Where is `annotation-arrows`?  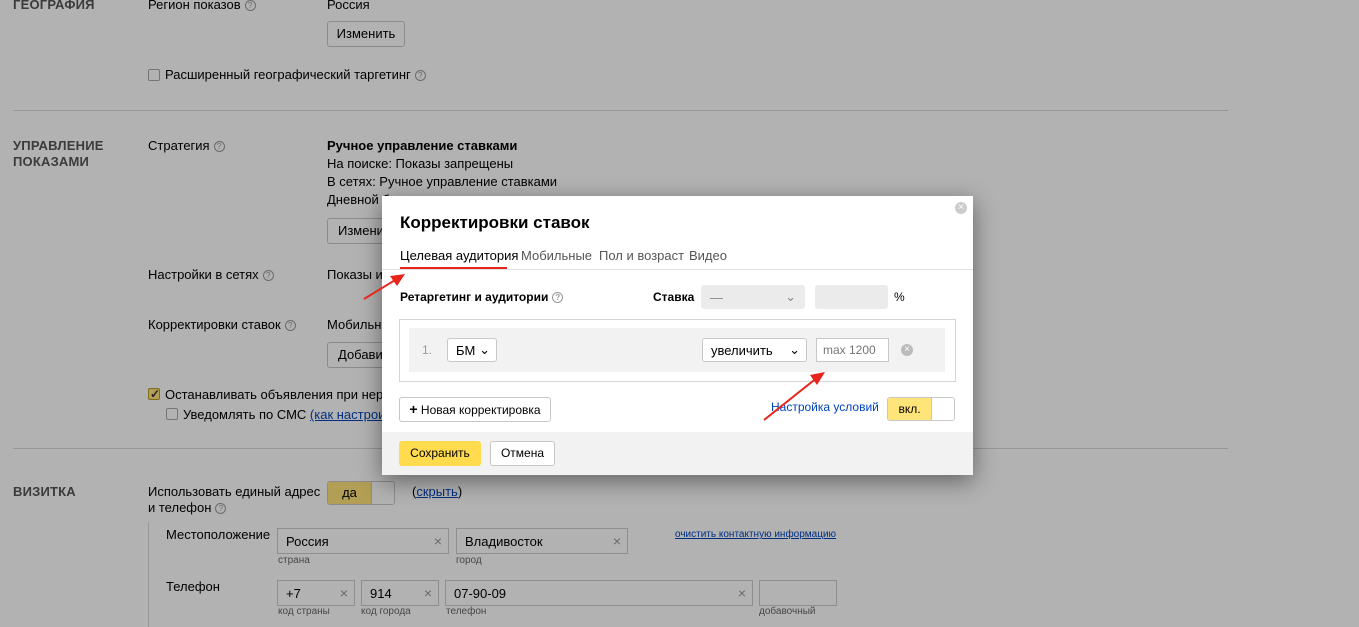
annotation-arrows is located at coordinates (594, 347).